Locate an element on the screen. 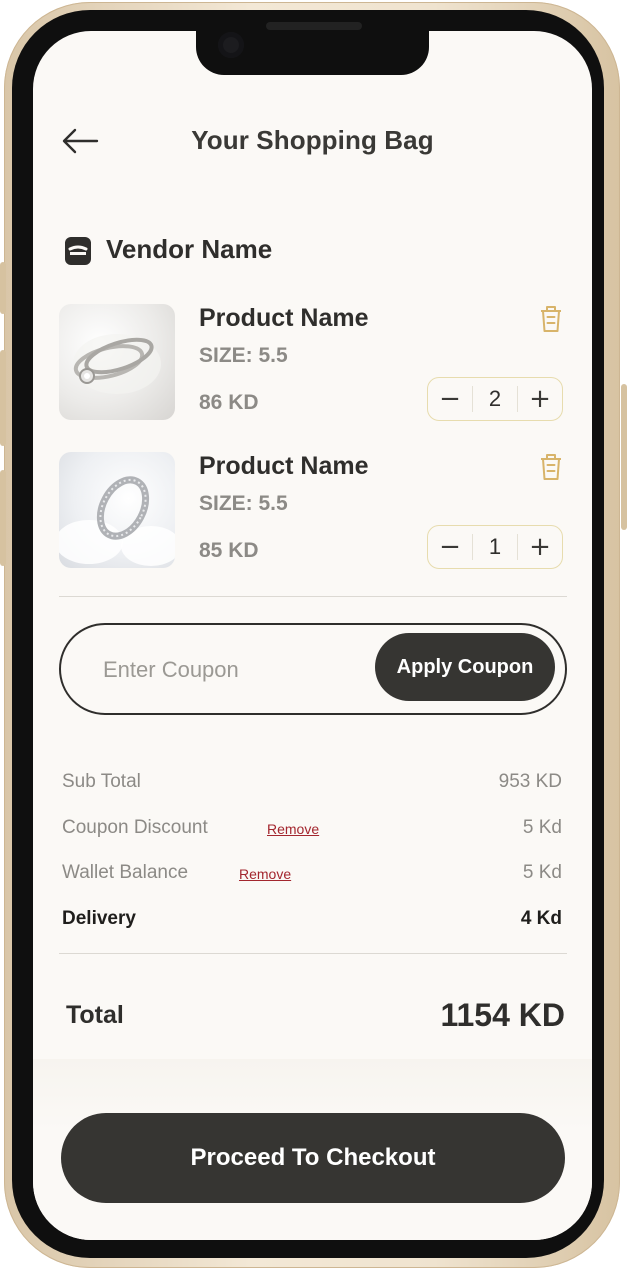  quantity-value: 2 is located at coordinates (495, 399).